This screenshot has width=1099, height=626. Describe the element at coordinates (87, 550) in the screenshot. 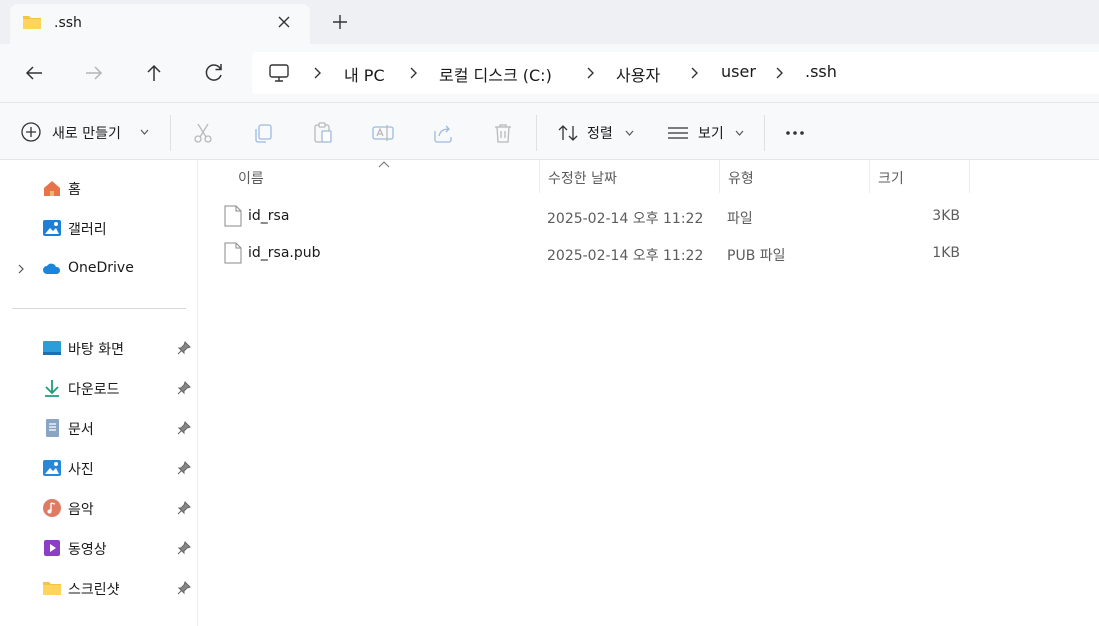

I see `sidebar-item-label: 동영상` at that location.